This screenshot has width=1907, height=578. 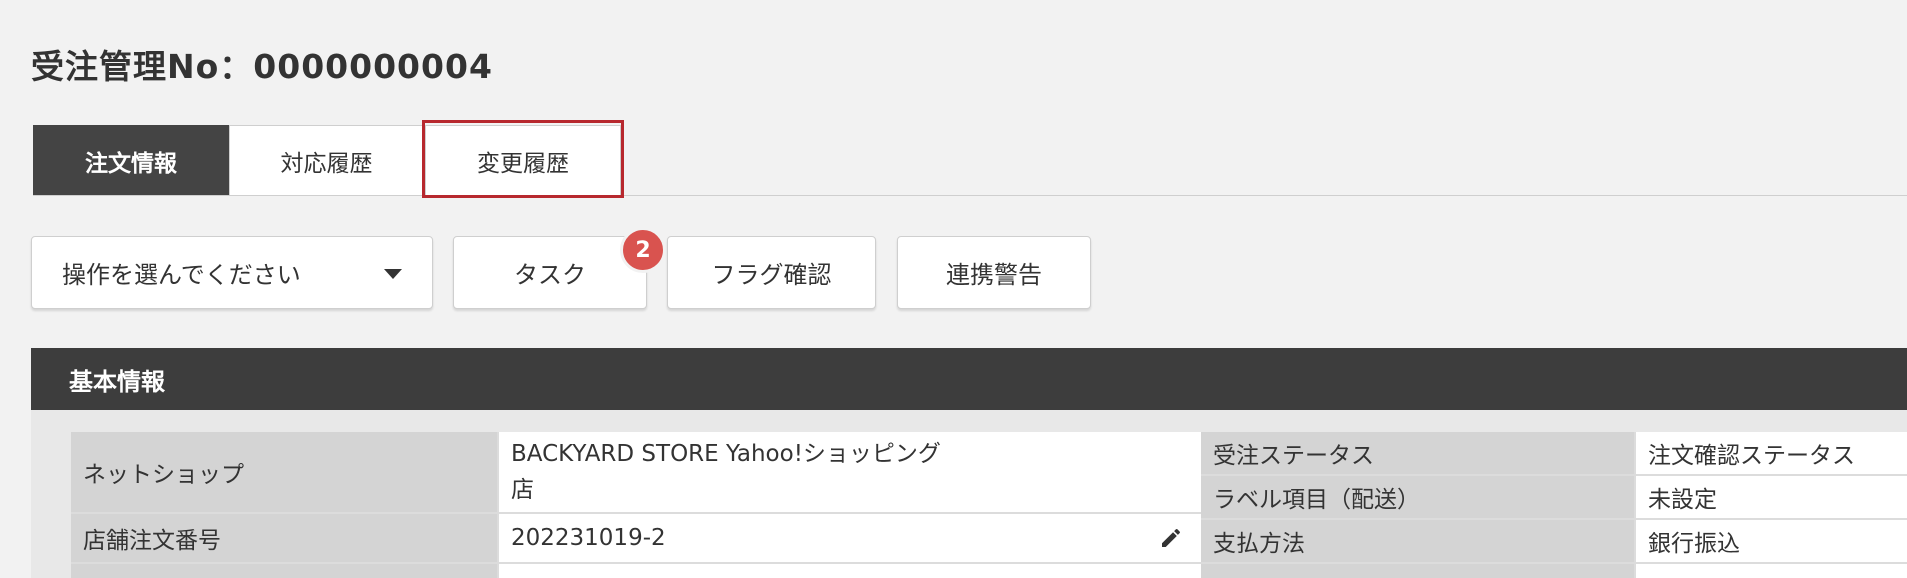 What do you see at coordinates (393, 274) in the screenshot?
I see `chevron-down-icon` at bounding box center [393, 274].